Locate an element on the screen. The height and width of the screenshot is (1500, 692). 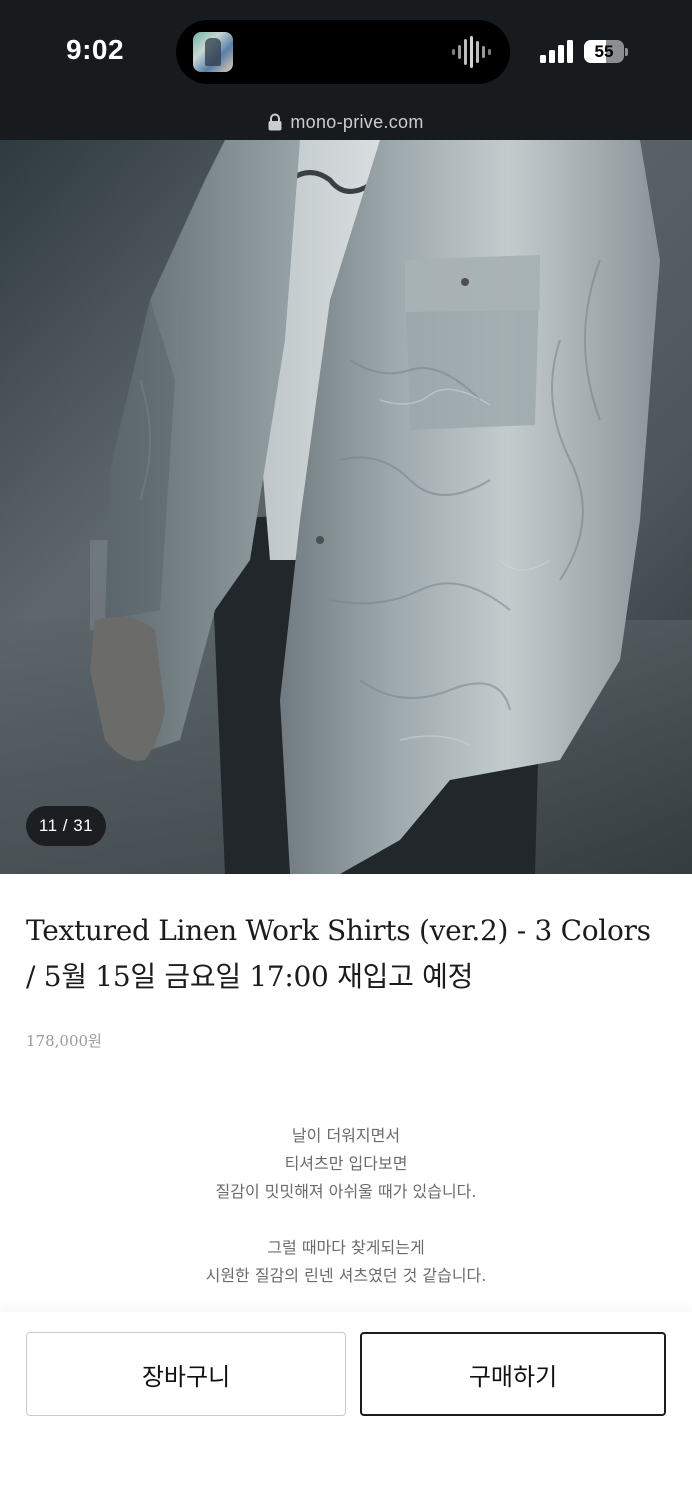
status-time: 9:02 is located at coordinates (95, 49).